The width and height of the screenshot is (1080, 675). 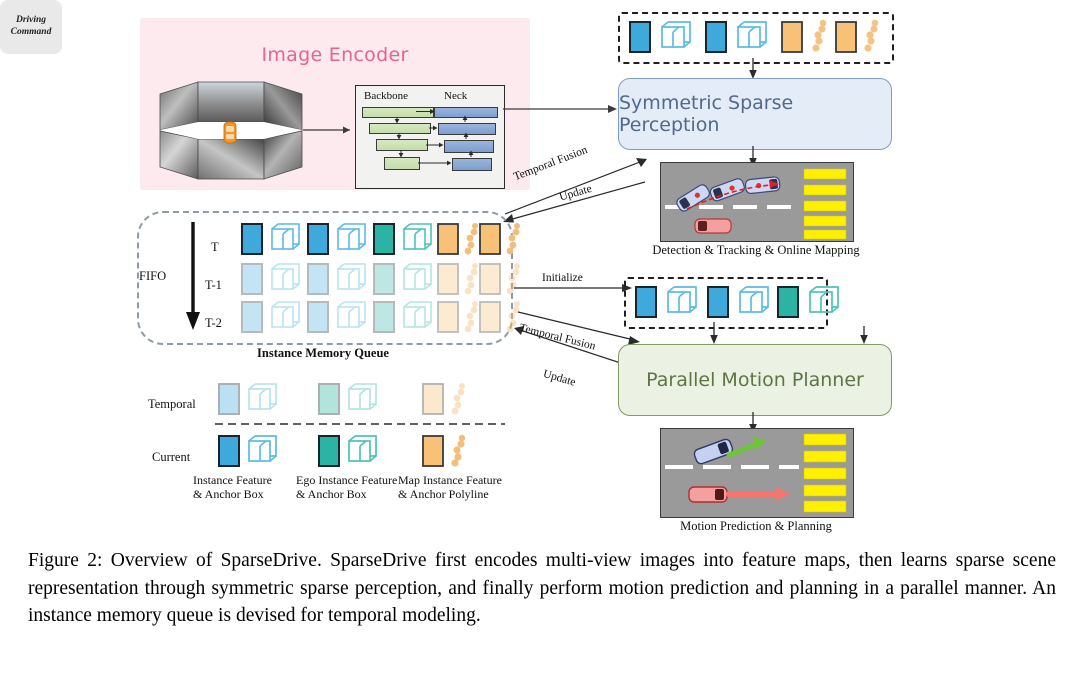 I want to click on queue-row-label-T2: T-2, so click(x=213, y=323).